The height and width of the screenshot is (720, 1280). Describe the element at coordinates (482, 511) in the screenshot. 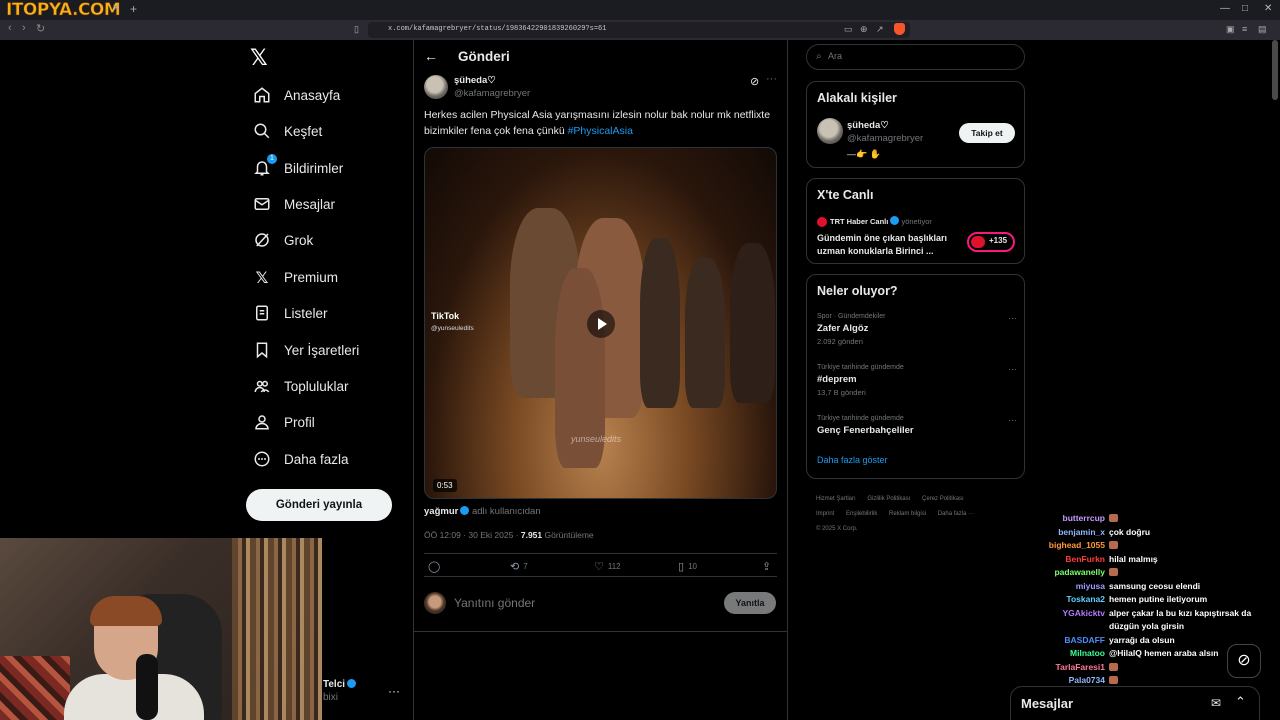

I see `video-attribution: yağmur adlı kullanıcıdan` at that location.